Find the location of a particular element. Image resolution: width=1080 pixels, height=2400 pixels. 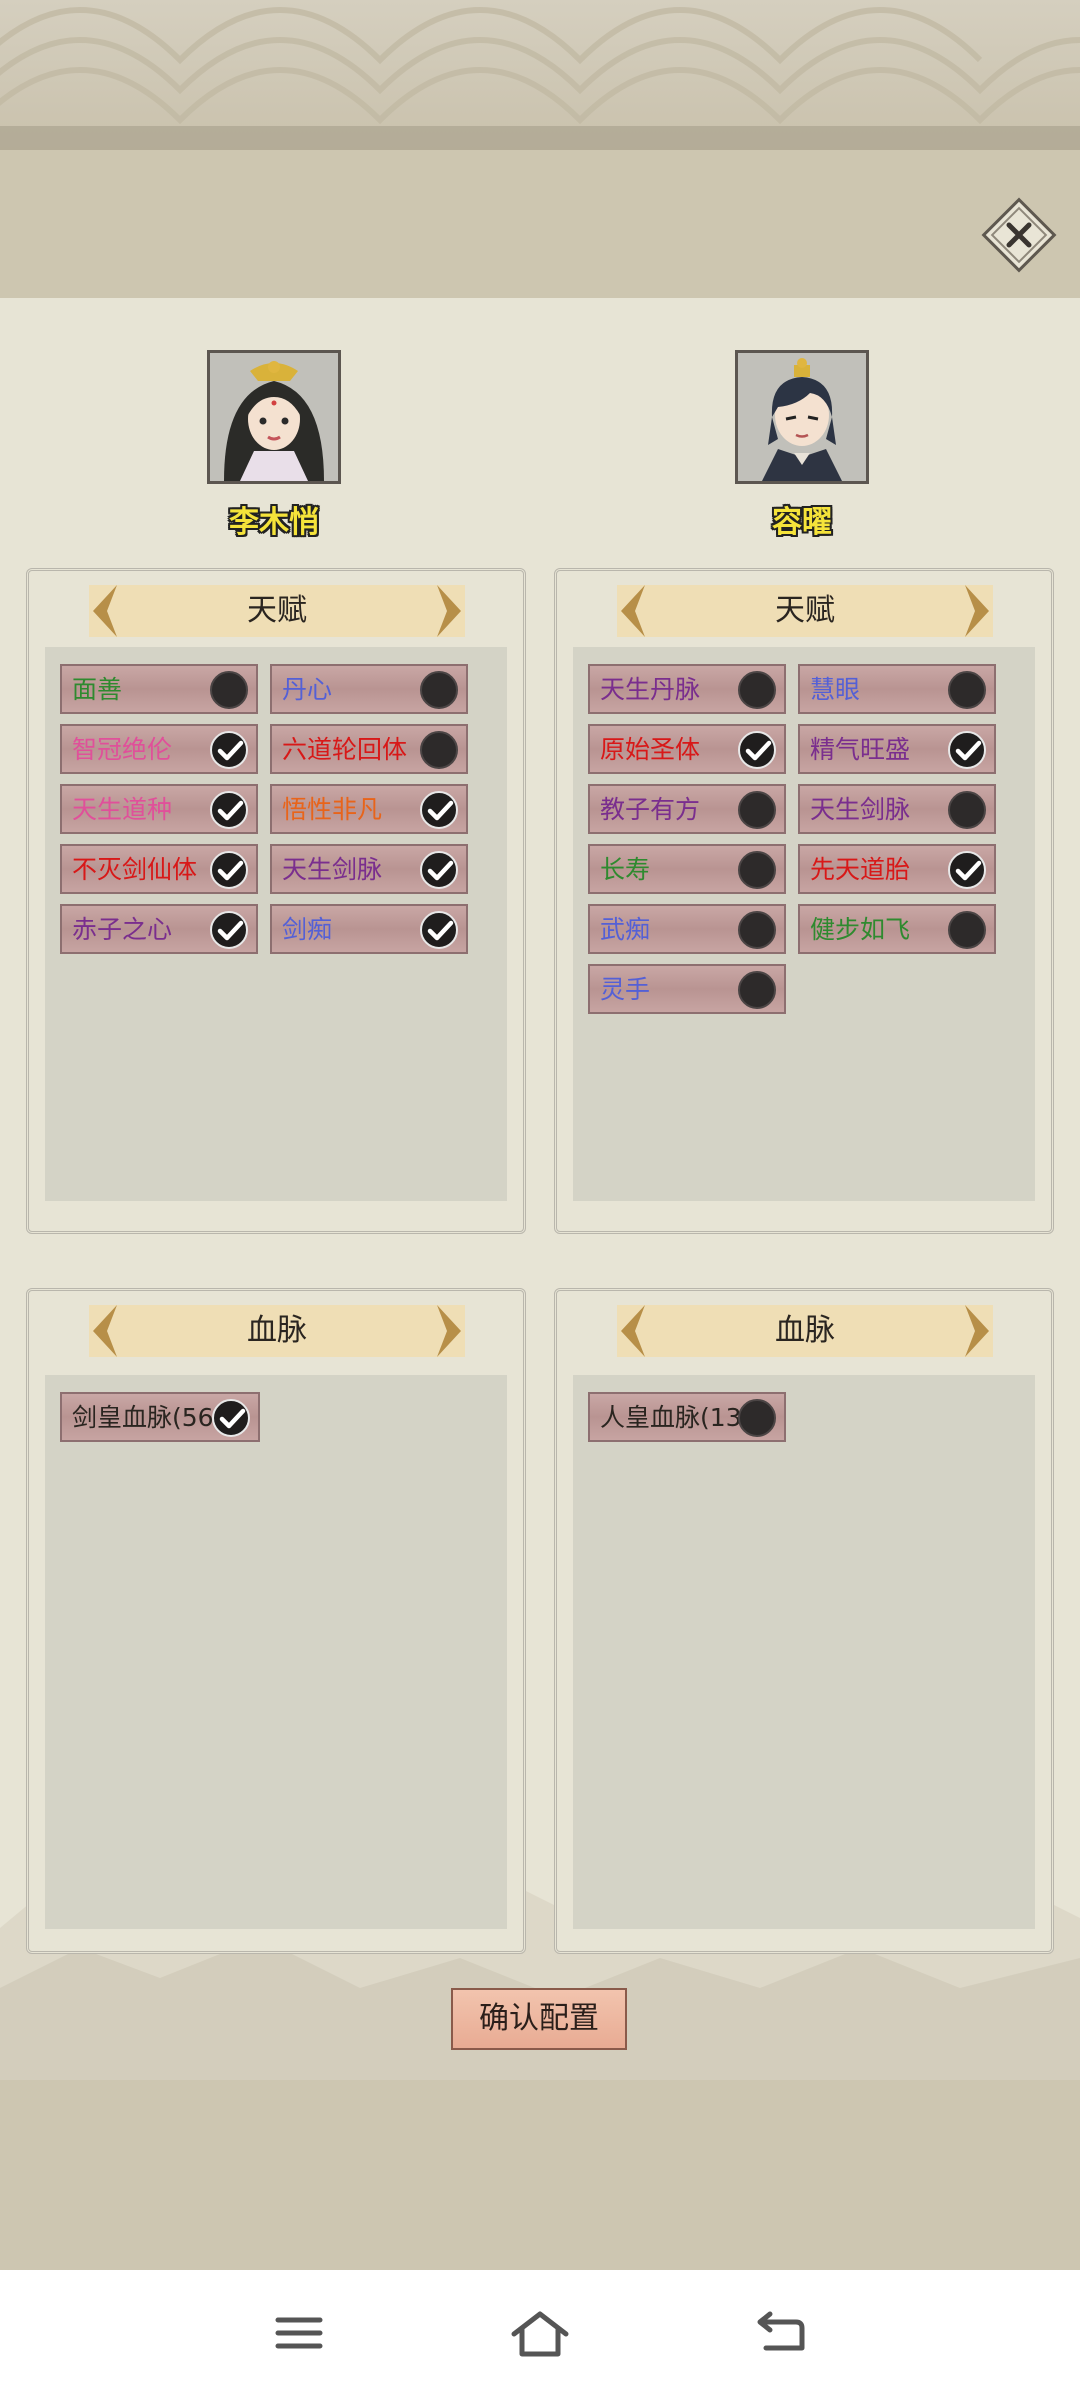

bottom-band is located at coordinates (540, 2175).